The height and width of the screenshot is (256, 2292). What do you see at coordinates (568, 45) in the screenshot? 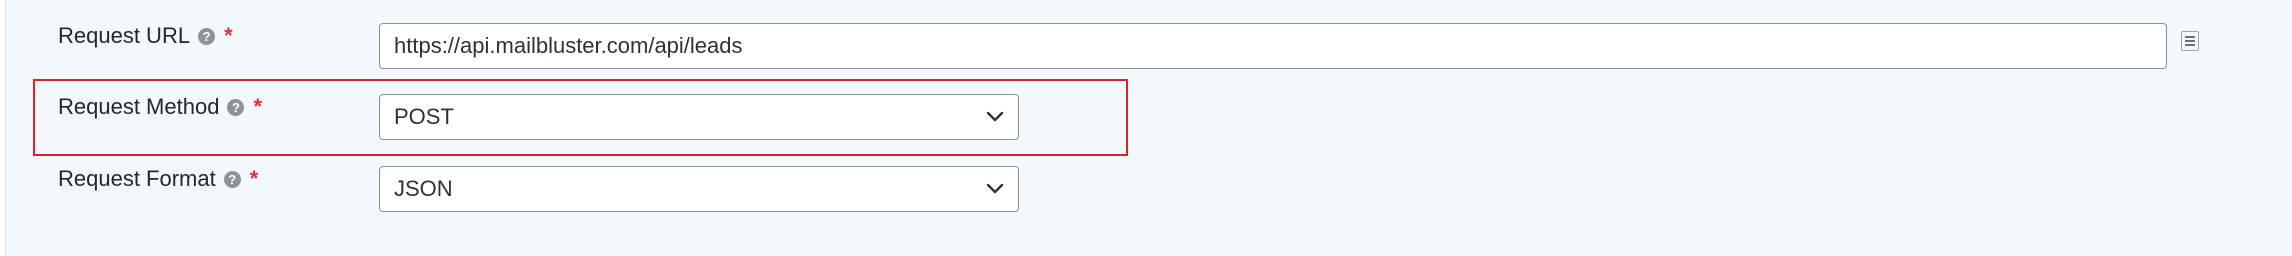
I see `request-url-value: https://api.mailbluster.com/api/leads` at bounding box center [568, 45].